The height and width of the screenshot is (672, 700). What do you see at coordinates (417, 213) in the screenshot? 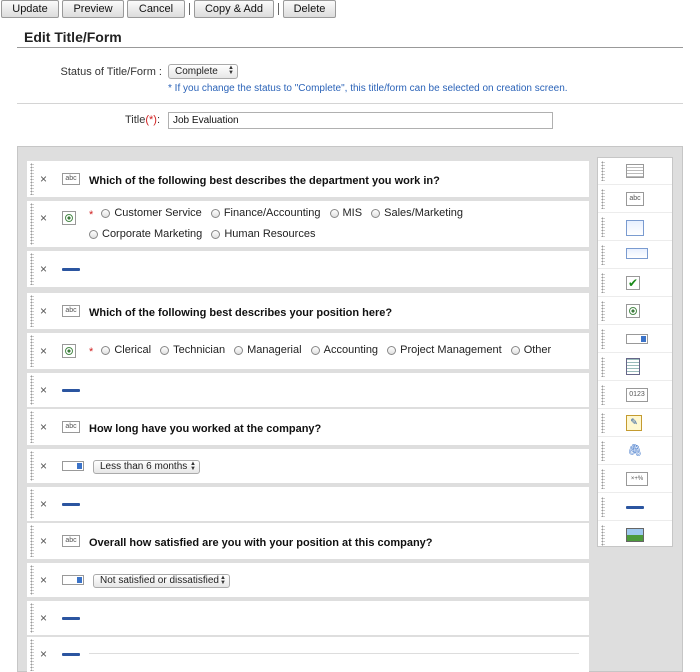
I see `radio-option: Sales/Marketing` at bounding box center [417, 213].